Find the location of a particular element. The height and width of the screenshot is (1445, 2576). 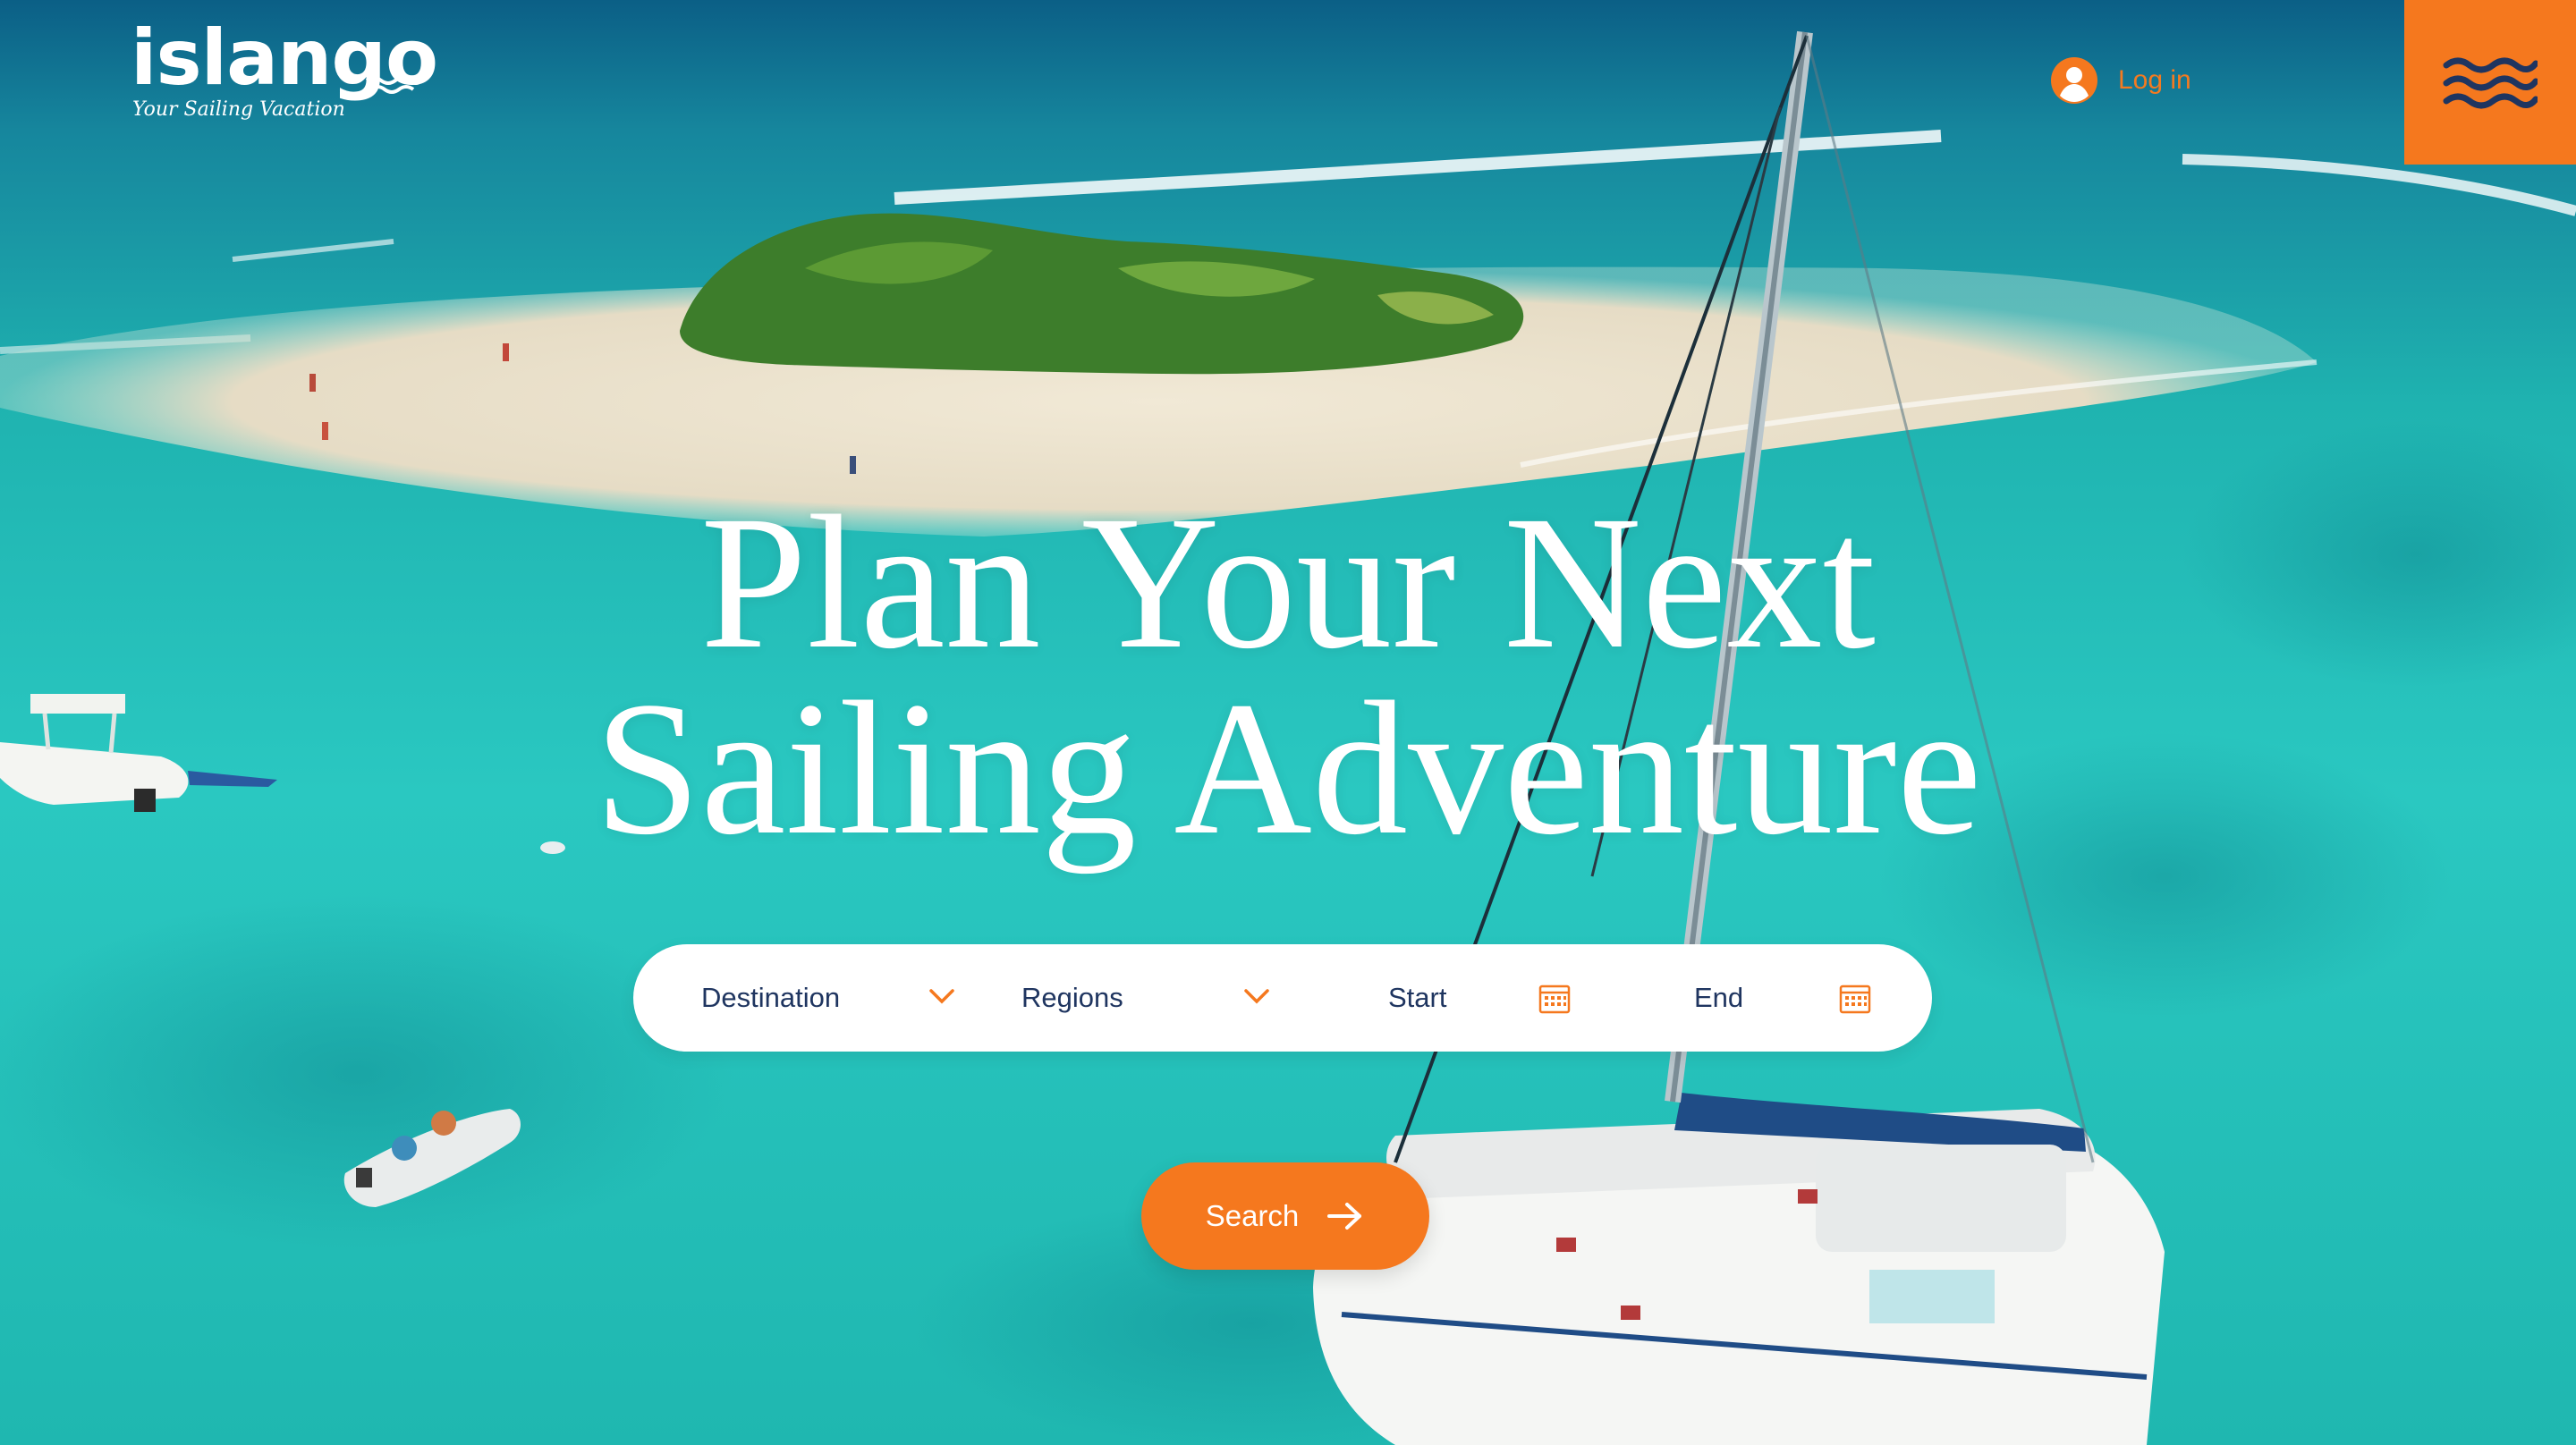

islango-logo: islango Your Sailing Vacation is located at coordinates (284, 72).